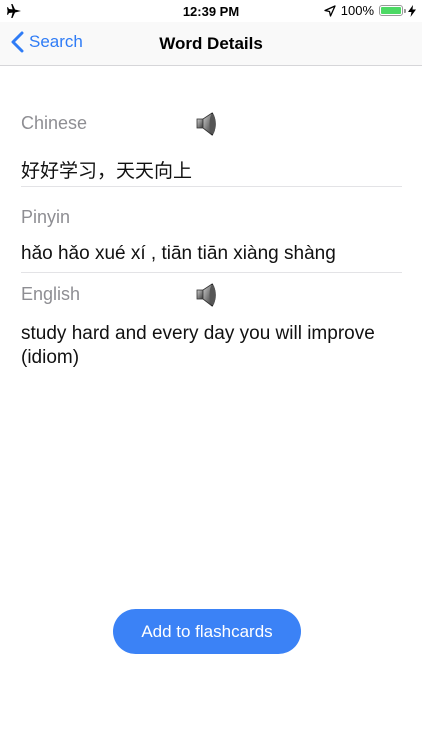 The width and height of the screenshot is (422, 750). I want to click on battery-percent: 100%, so click(357, 10).